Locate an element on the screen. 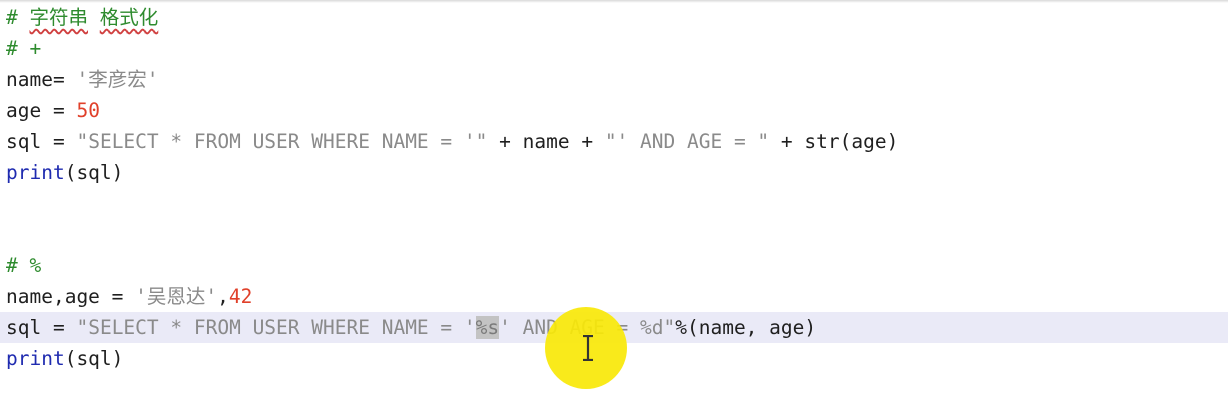 This screenshot has width=1228, height=411. code-token: "SELECT * FROM USER WHERE NAME = ' is located at coordinates (276, 327).